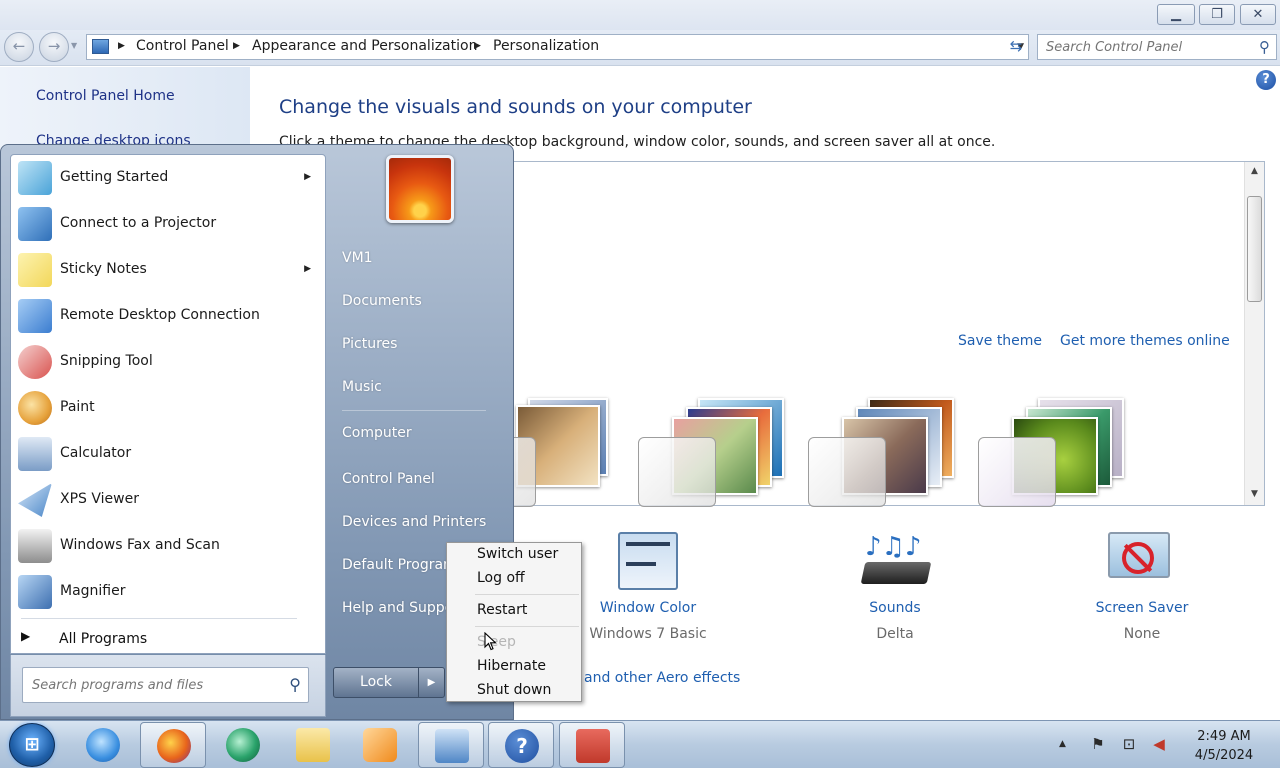 Image resolution: width=1280 pixels, height=768 pixels. What do you see at coordinates (168, 362) in the screenshot?
I see `program-snipping-tool: Snipping Tool` at bounding box center [168, 362].